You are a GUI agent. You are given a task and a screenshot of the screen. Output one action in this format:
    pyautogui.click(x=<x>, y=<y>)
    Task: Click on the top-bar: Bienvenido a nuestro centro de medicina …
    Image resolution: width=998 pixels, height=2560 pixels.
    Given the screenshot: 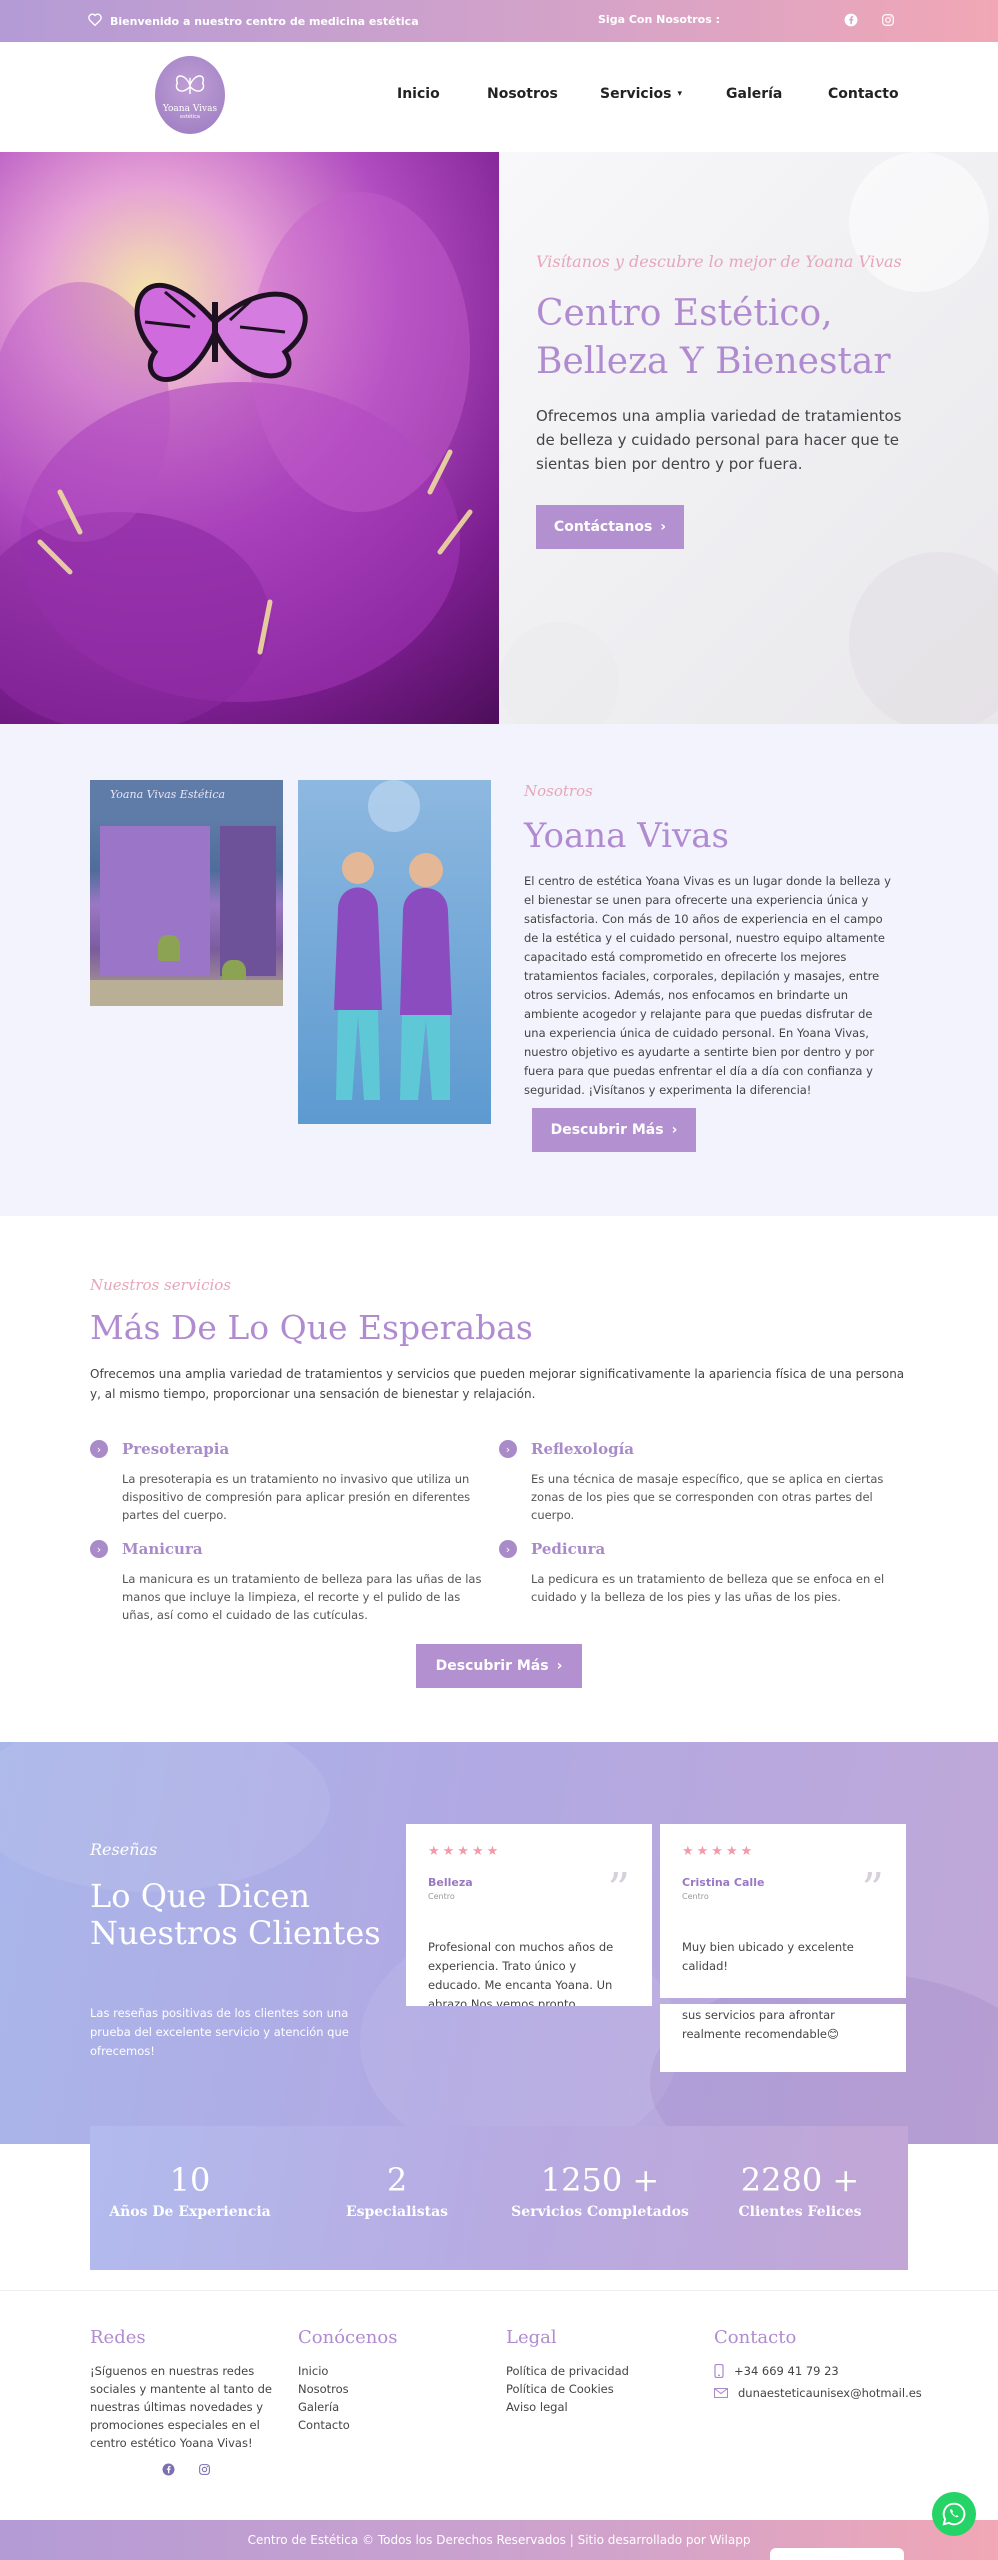 What is the action you would take?
    pyautogui.click(x=499, y=21)
    